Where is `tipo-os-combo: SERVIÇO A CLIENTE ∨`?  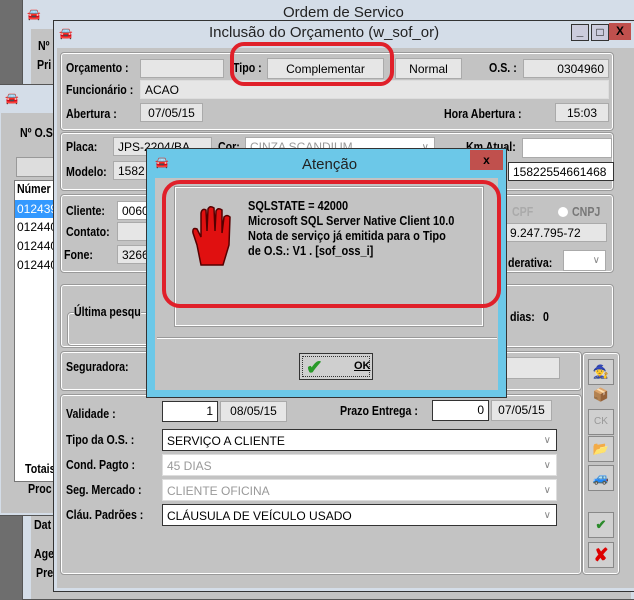 tipo-os-combo: SERVIÇO A CLIENTE ∨ is located at coordinates (359, 440).